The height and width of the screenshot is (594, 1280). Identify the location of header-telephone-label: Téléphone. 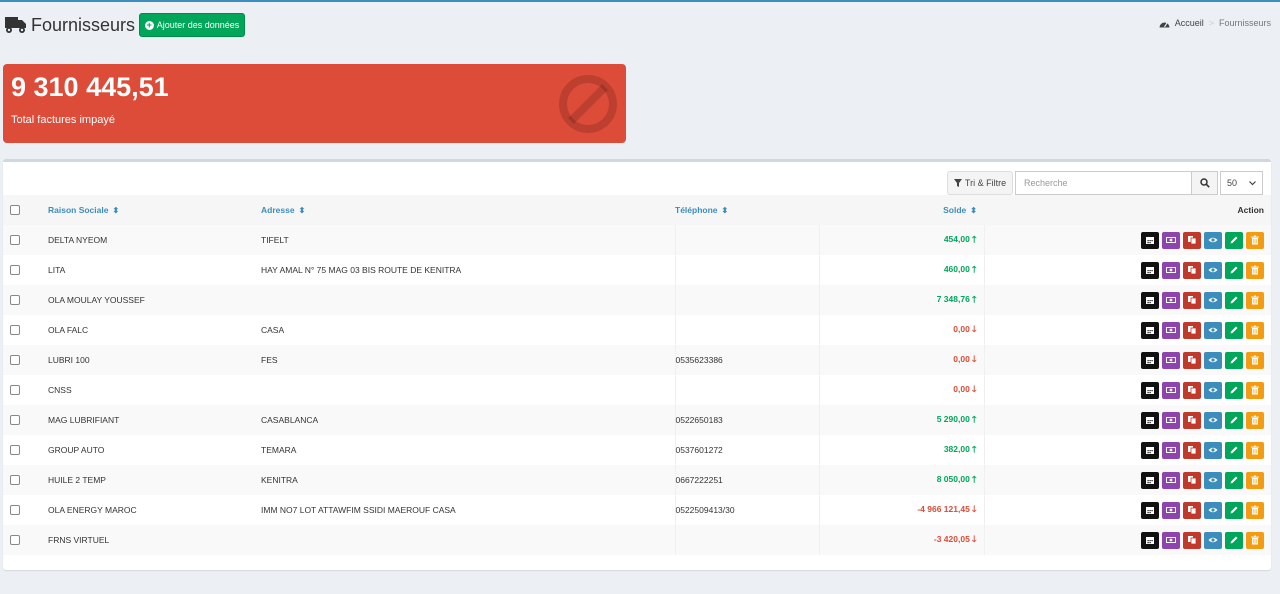
(696, 210).